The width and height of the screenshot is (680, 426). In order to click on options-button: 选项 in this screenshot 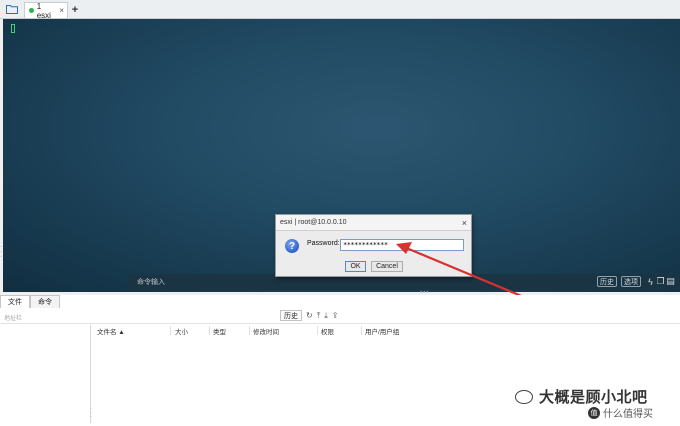, I will do `click(631, 281)`.